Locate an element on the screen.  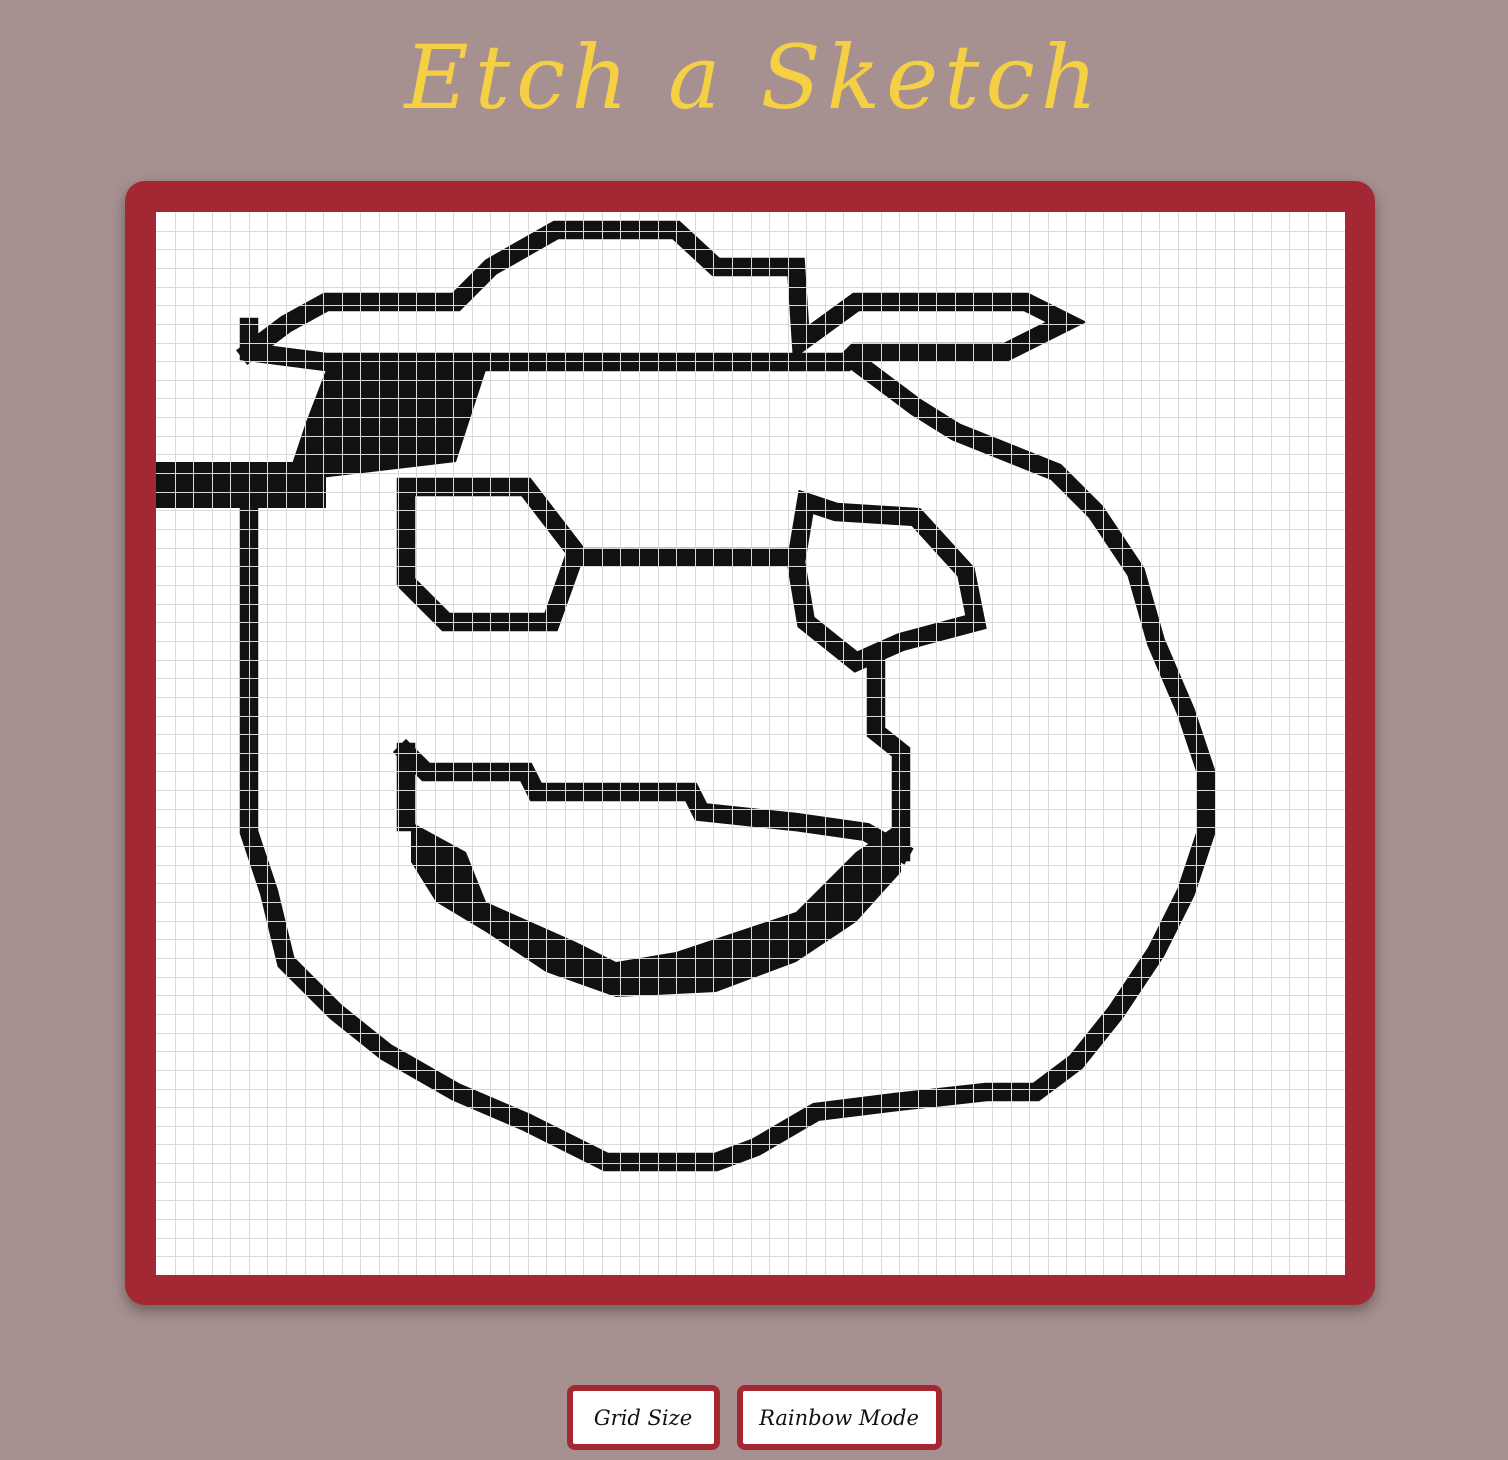
page-title: Etch a Sketch is located at coordinates (754, 77).